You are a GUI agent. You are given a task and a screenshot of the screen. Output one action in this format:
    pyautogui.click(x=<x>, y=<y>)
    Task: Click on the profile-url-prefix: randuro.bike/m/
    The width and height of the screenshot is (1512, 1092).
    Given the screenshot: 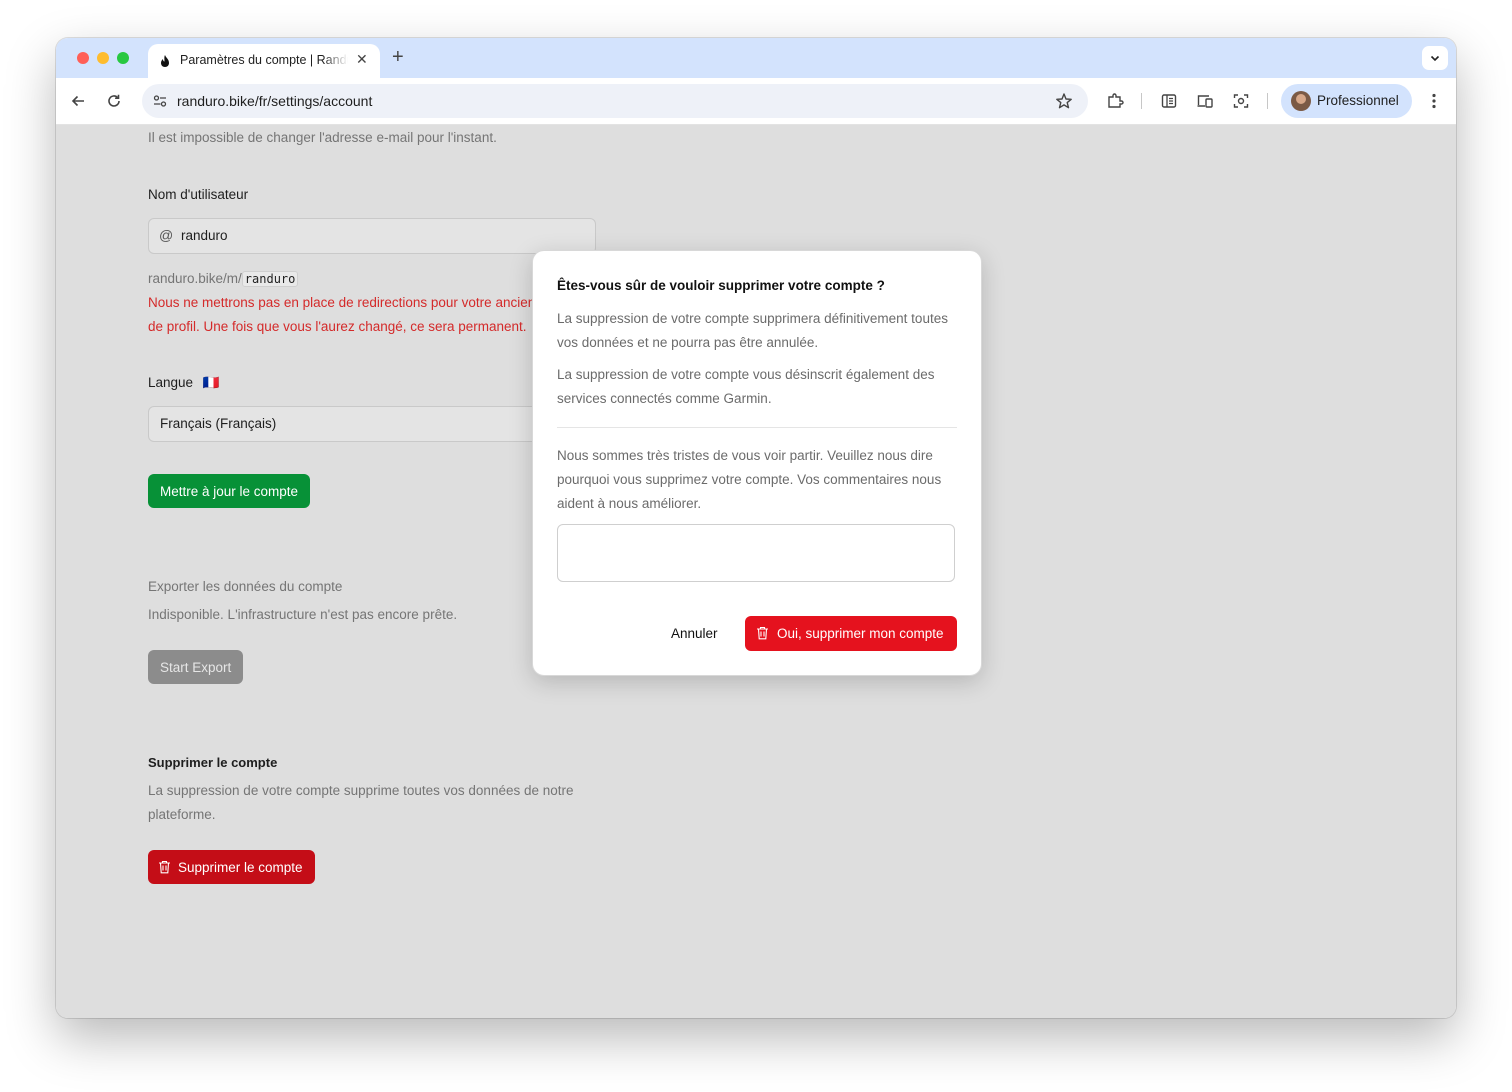 What is the action you would take?
    pyautogui.click(x=195, y=278)
    